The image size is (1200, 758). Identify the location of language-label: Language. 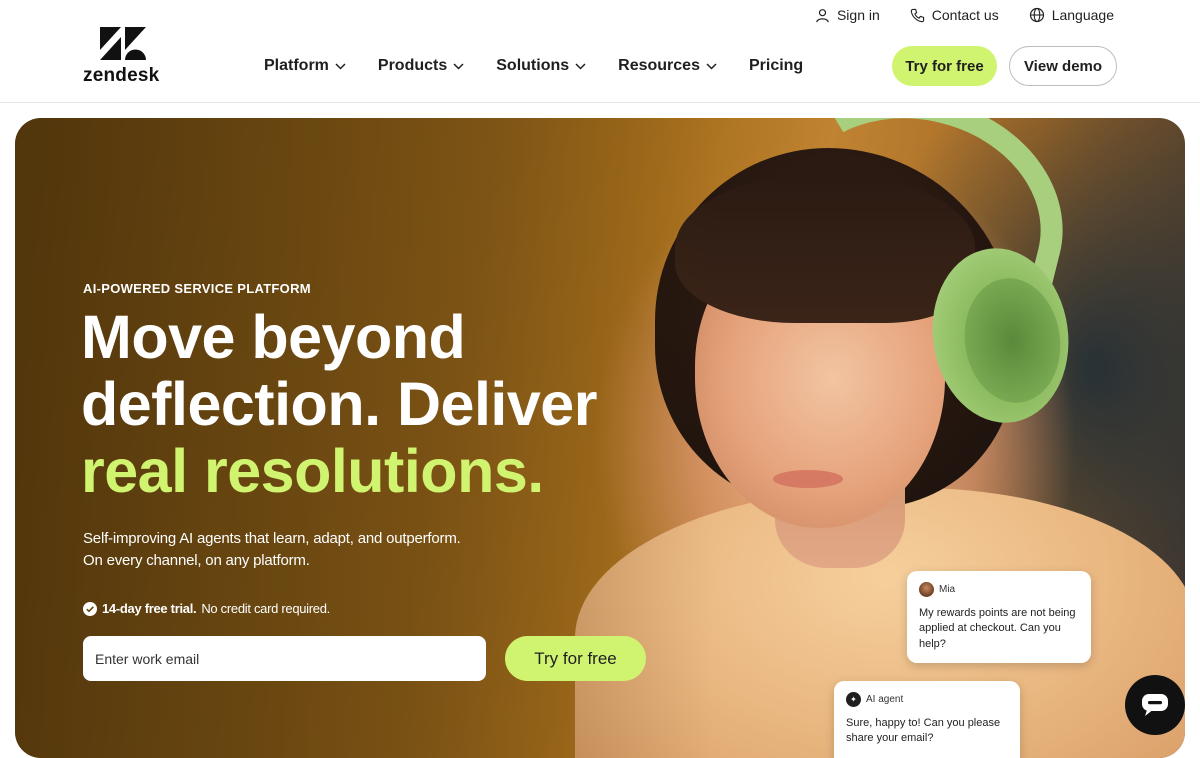
(1082, 15).